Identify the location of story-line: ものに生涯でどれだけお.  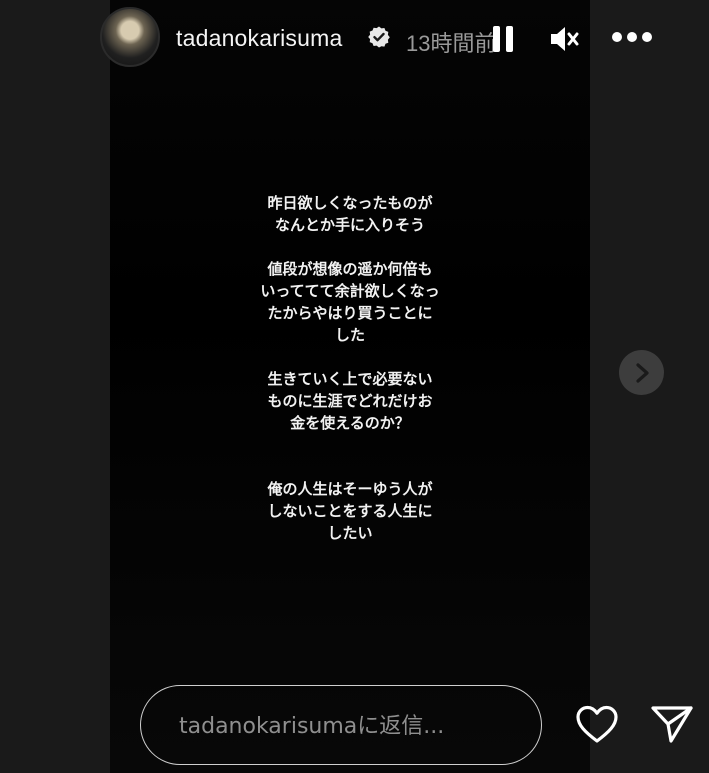
(350, 401).